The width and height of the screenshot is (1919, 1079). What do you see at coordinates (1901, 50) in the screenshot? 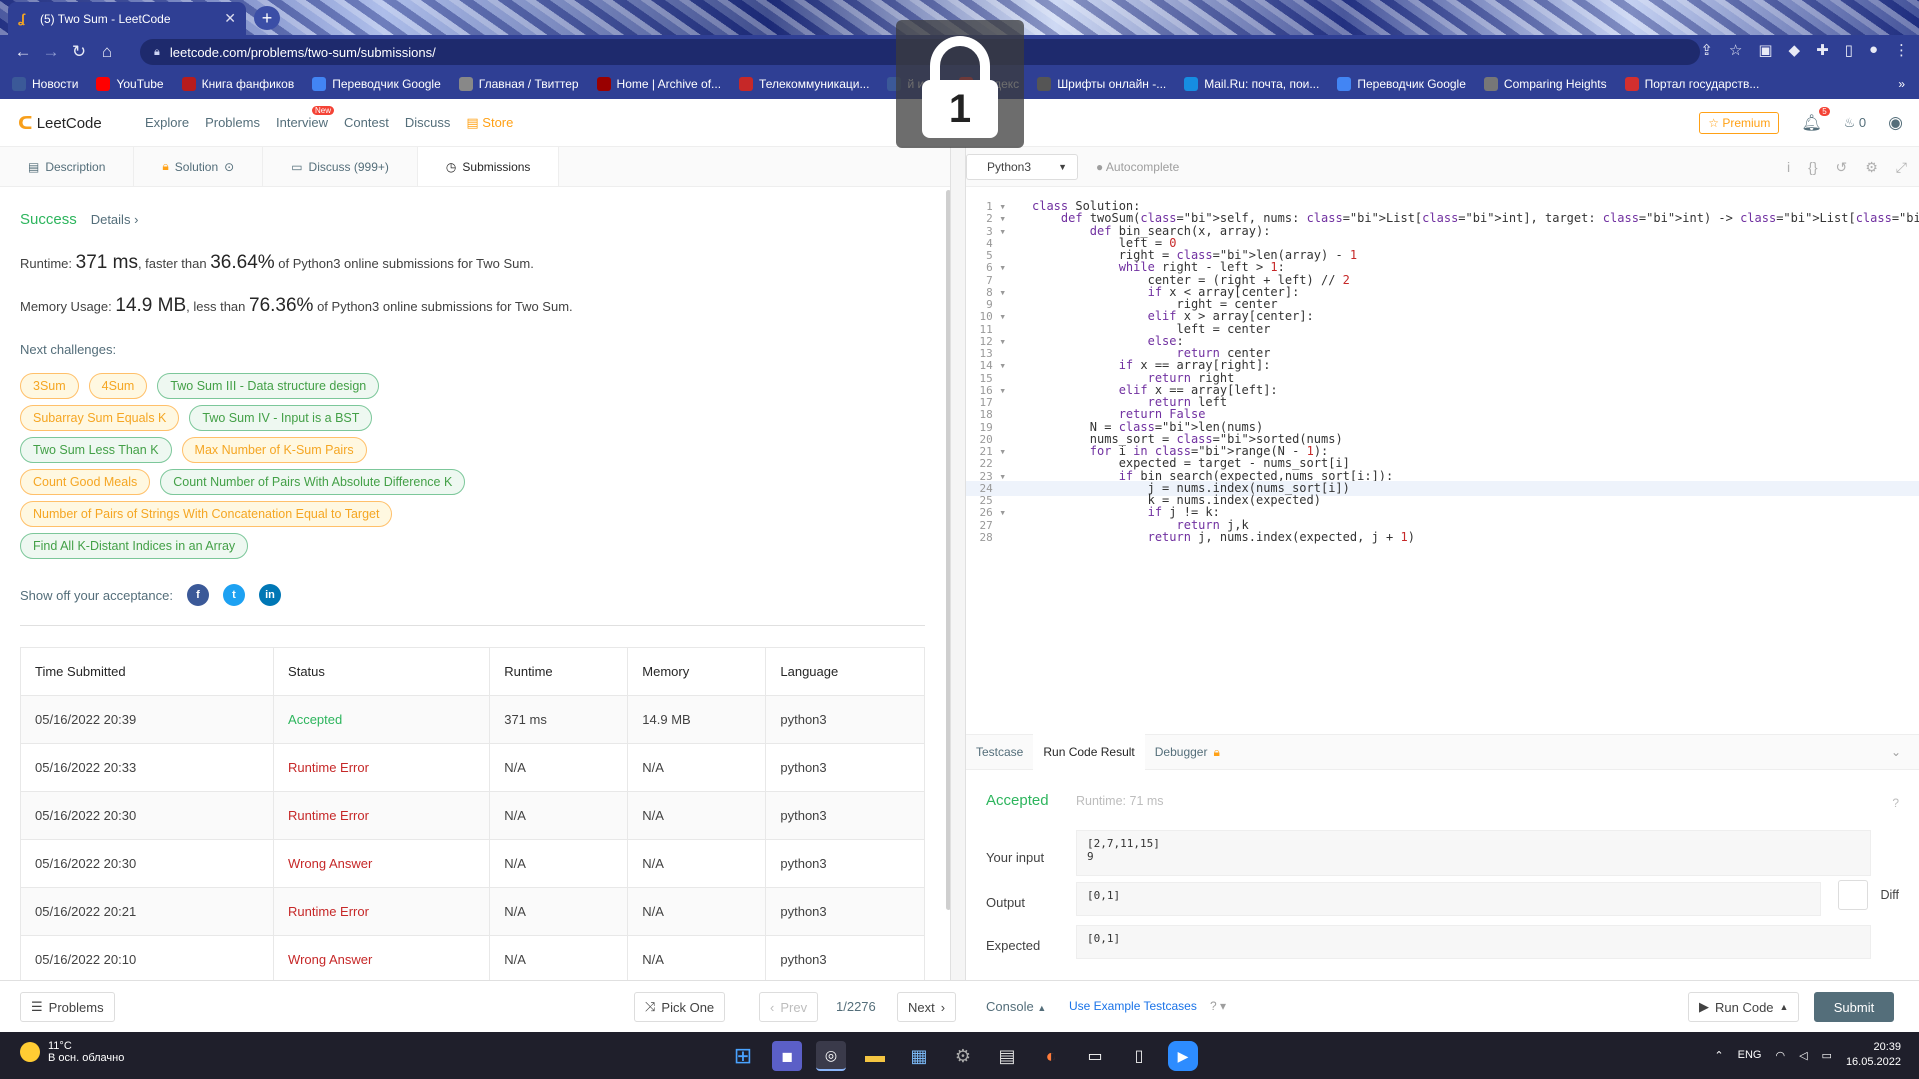
I see `menu-icon: ⋮` at bounding box center [1901, 50].